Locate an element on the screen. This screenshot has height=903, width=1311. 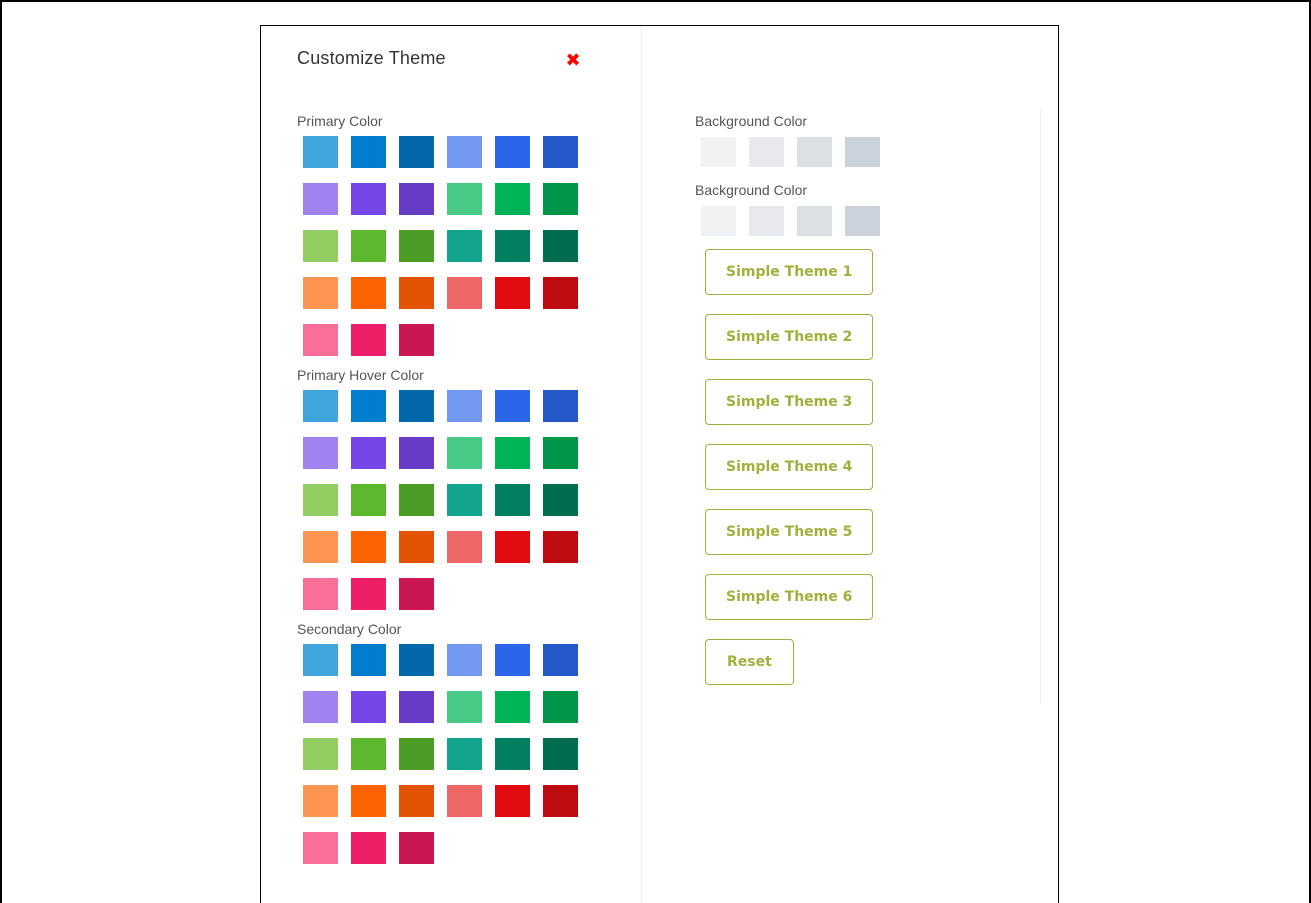
simple-theme-3-button: Simple Theme 3 is located at coordinates (789, 402).